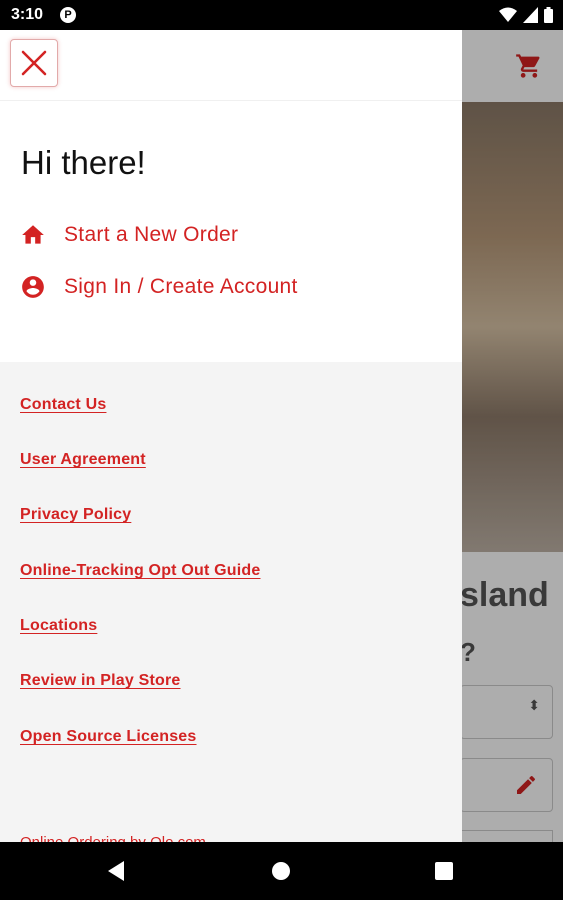 This screenshot has height=900, width=563. Describe the element at coordinates (100, 681) in the screenshot. I see `review-play-store-link: Review in Play Store` at that location.